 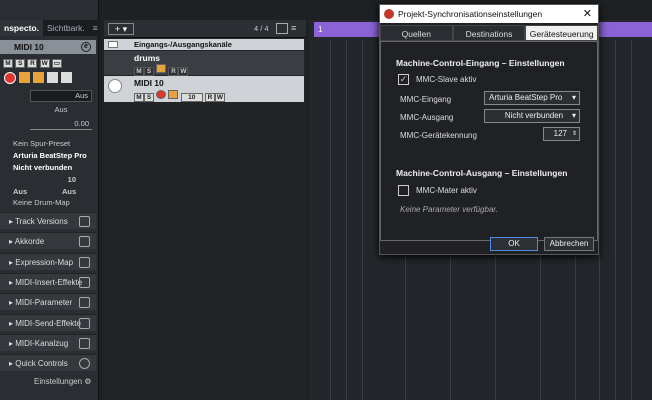 I want to click on spinner-arrows-icon: ⇕, so click(x=574, y=134).